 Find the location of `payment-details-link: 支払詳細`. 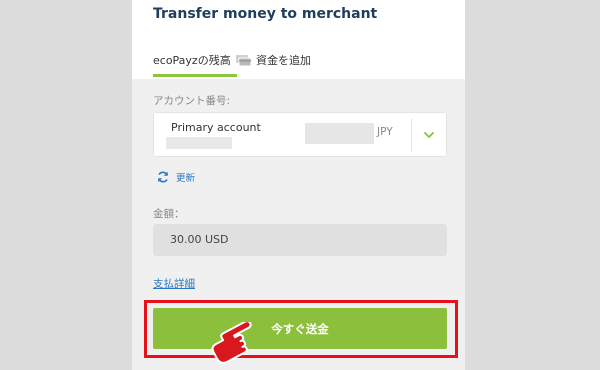

payment-details-link: 支払詳細 is located at coordinates (174, 283).